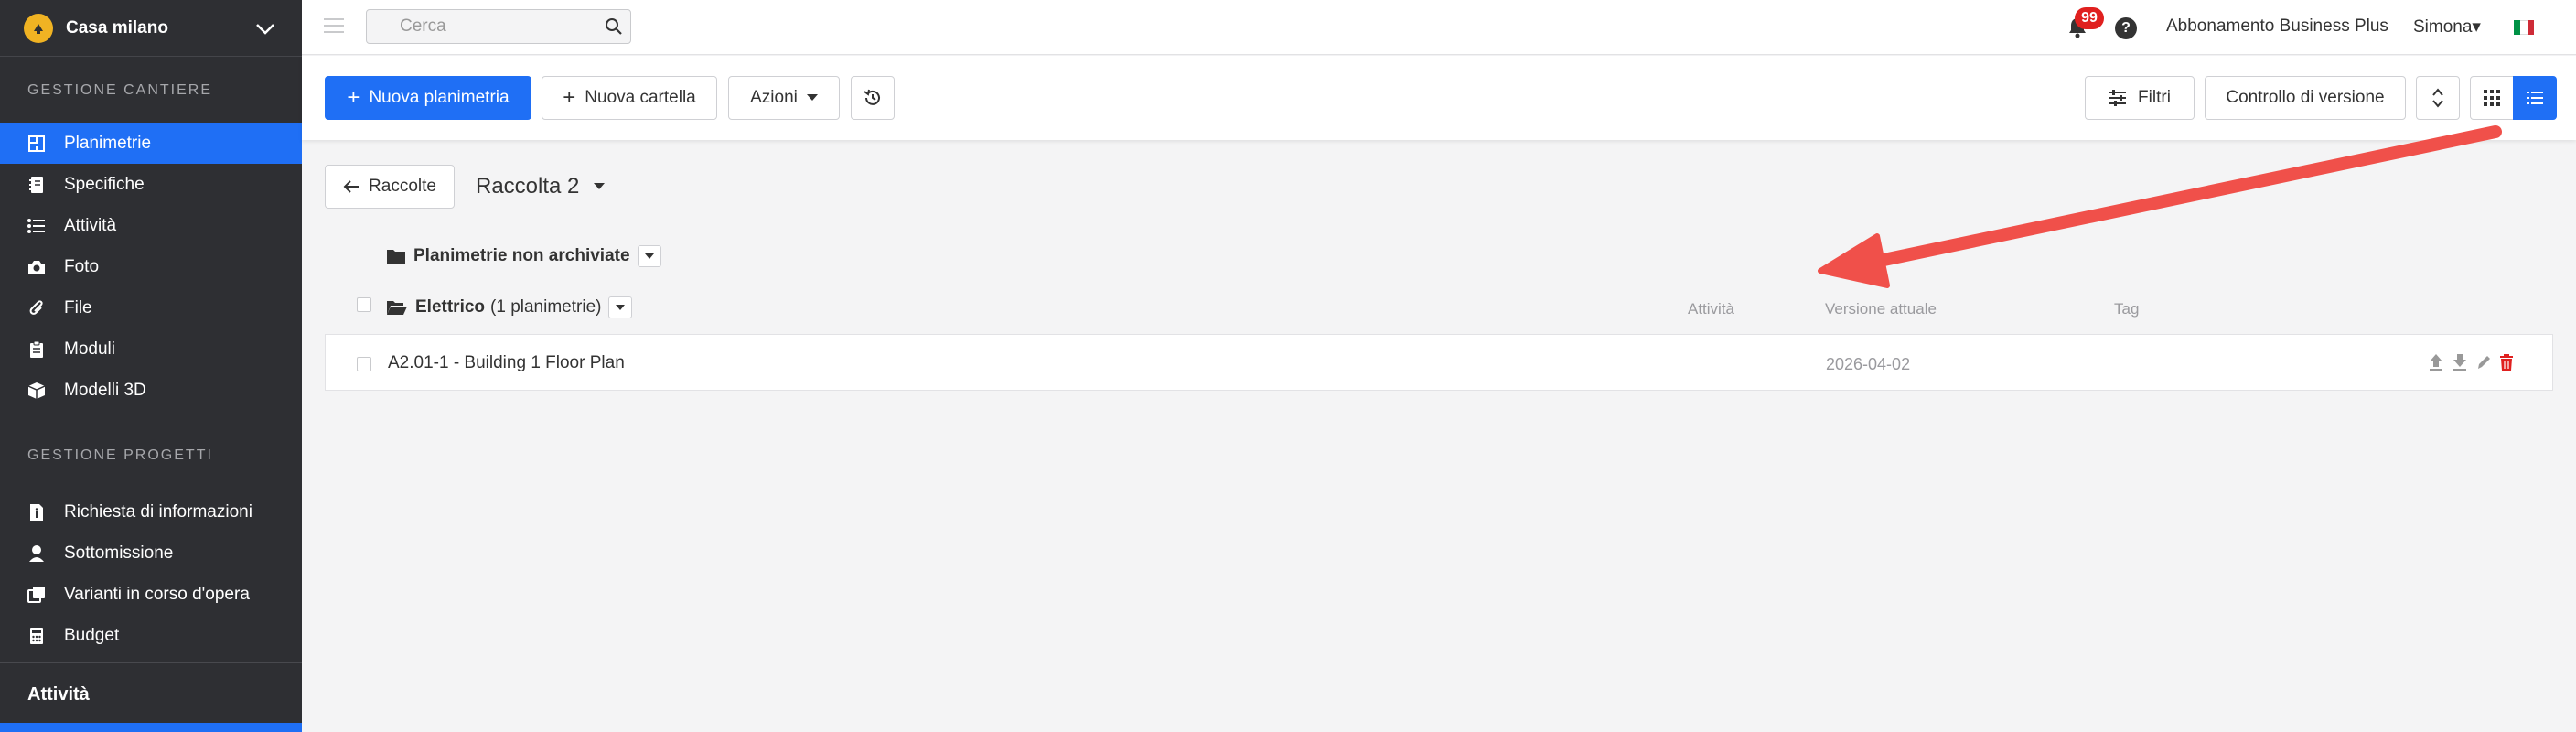  I want to click on sidebar-item-label: Foto, so click(82, 266).